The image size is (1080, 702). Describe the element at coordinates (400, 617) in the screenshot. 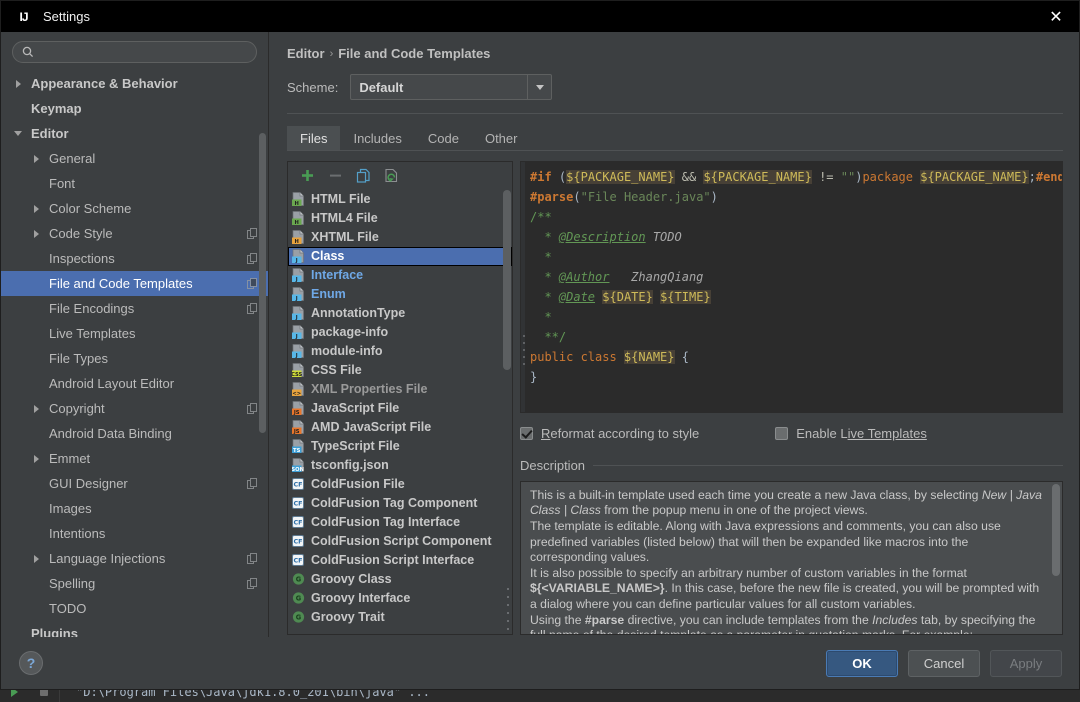

I see `template-list-item: G Groovy Trait` at that location.